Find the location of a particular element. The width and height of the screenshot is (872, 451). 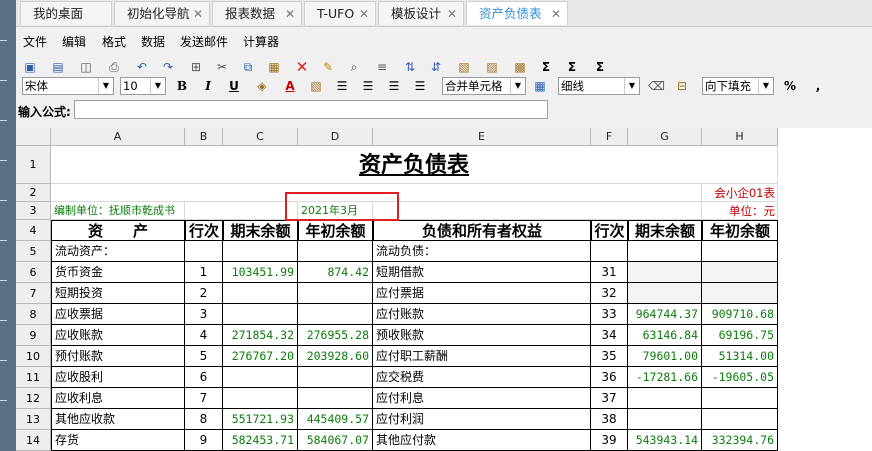

table-cell-a: 应收账款 is located at coordinates (118, 335).